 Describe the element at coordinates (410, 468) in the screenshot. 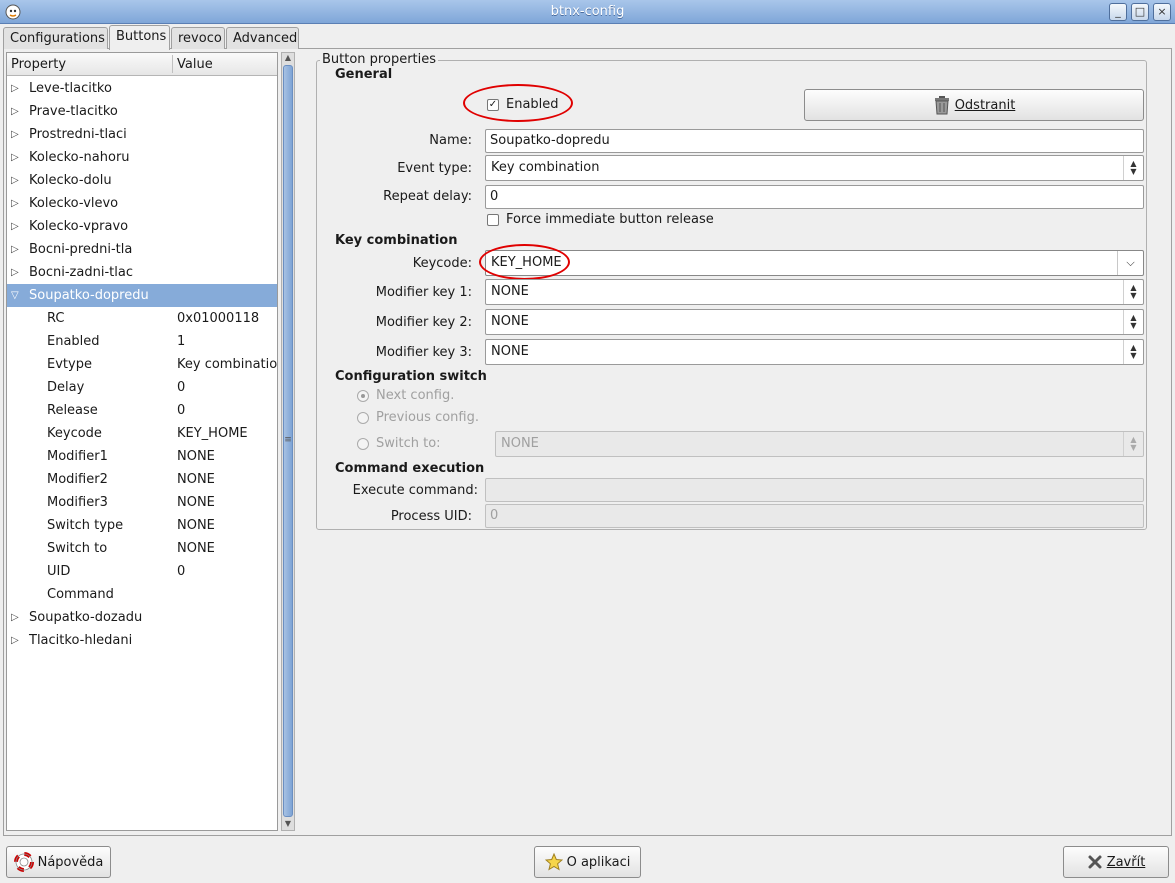

I see `section-command-execution: Command execution` at that location.